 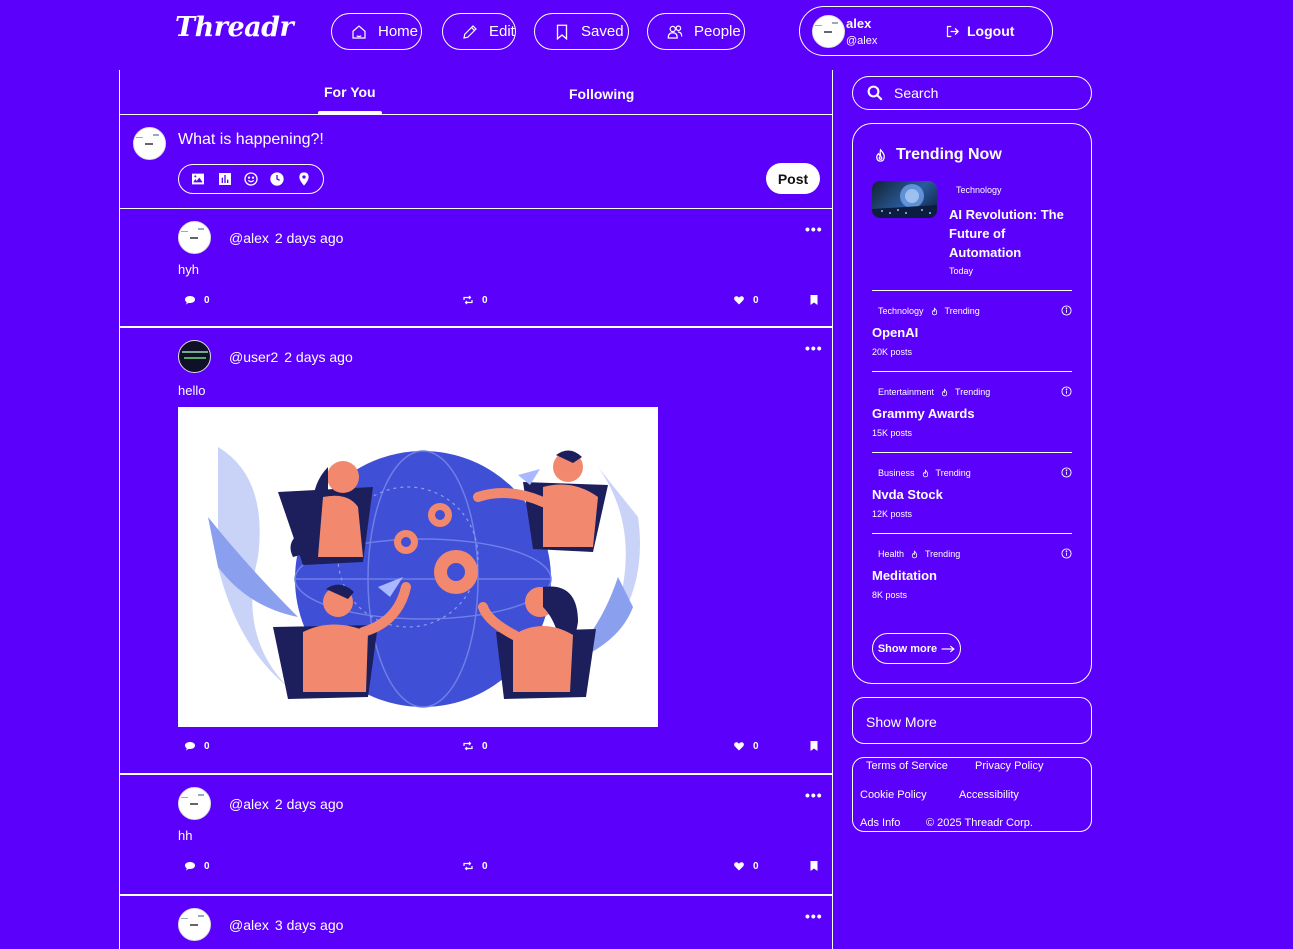 I want to click on post-meta: @alex 2 days ago, so click(x=286, y=238).